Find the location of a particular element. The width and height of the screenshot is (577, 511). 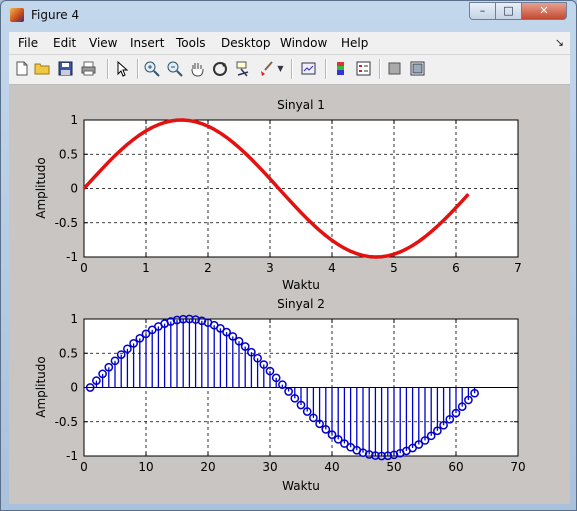

x-tick-label: 30 is located at coordinates (269, 467).